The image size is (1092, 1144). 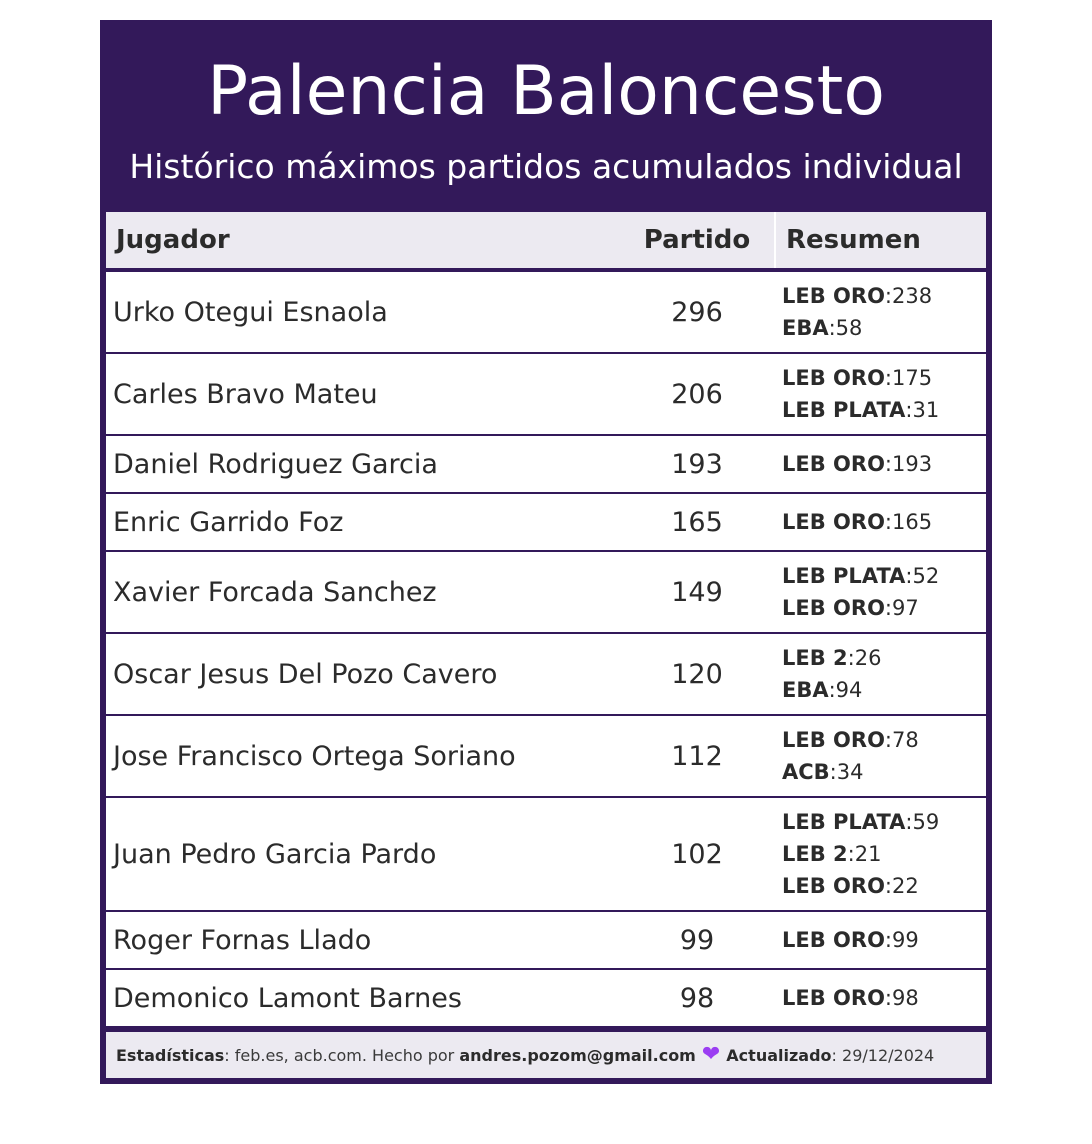 What do you see at coordinates (242, 940) in the screenshot?
I see `player-name: Roger Fornas Llado` at bounding box center [242, 940].